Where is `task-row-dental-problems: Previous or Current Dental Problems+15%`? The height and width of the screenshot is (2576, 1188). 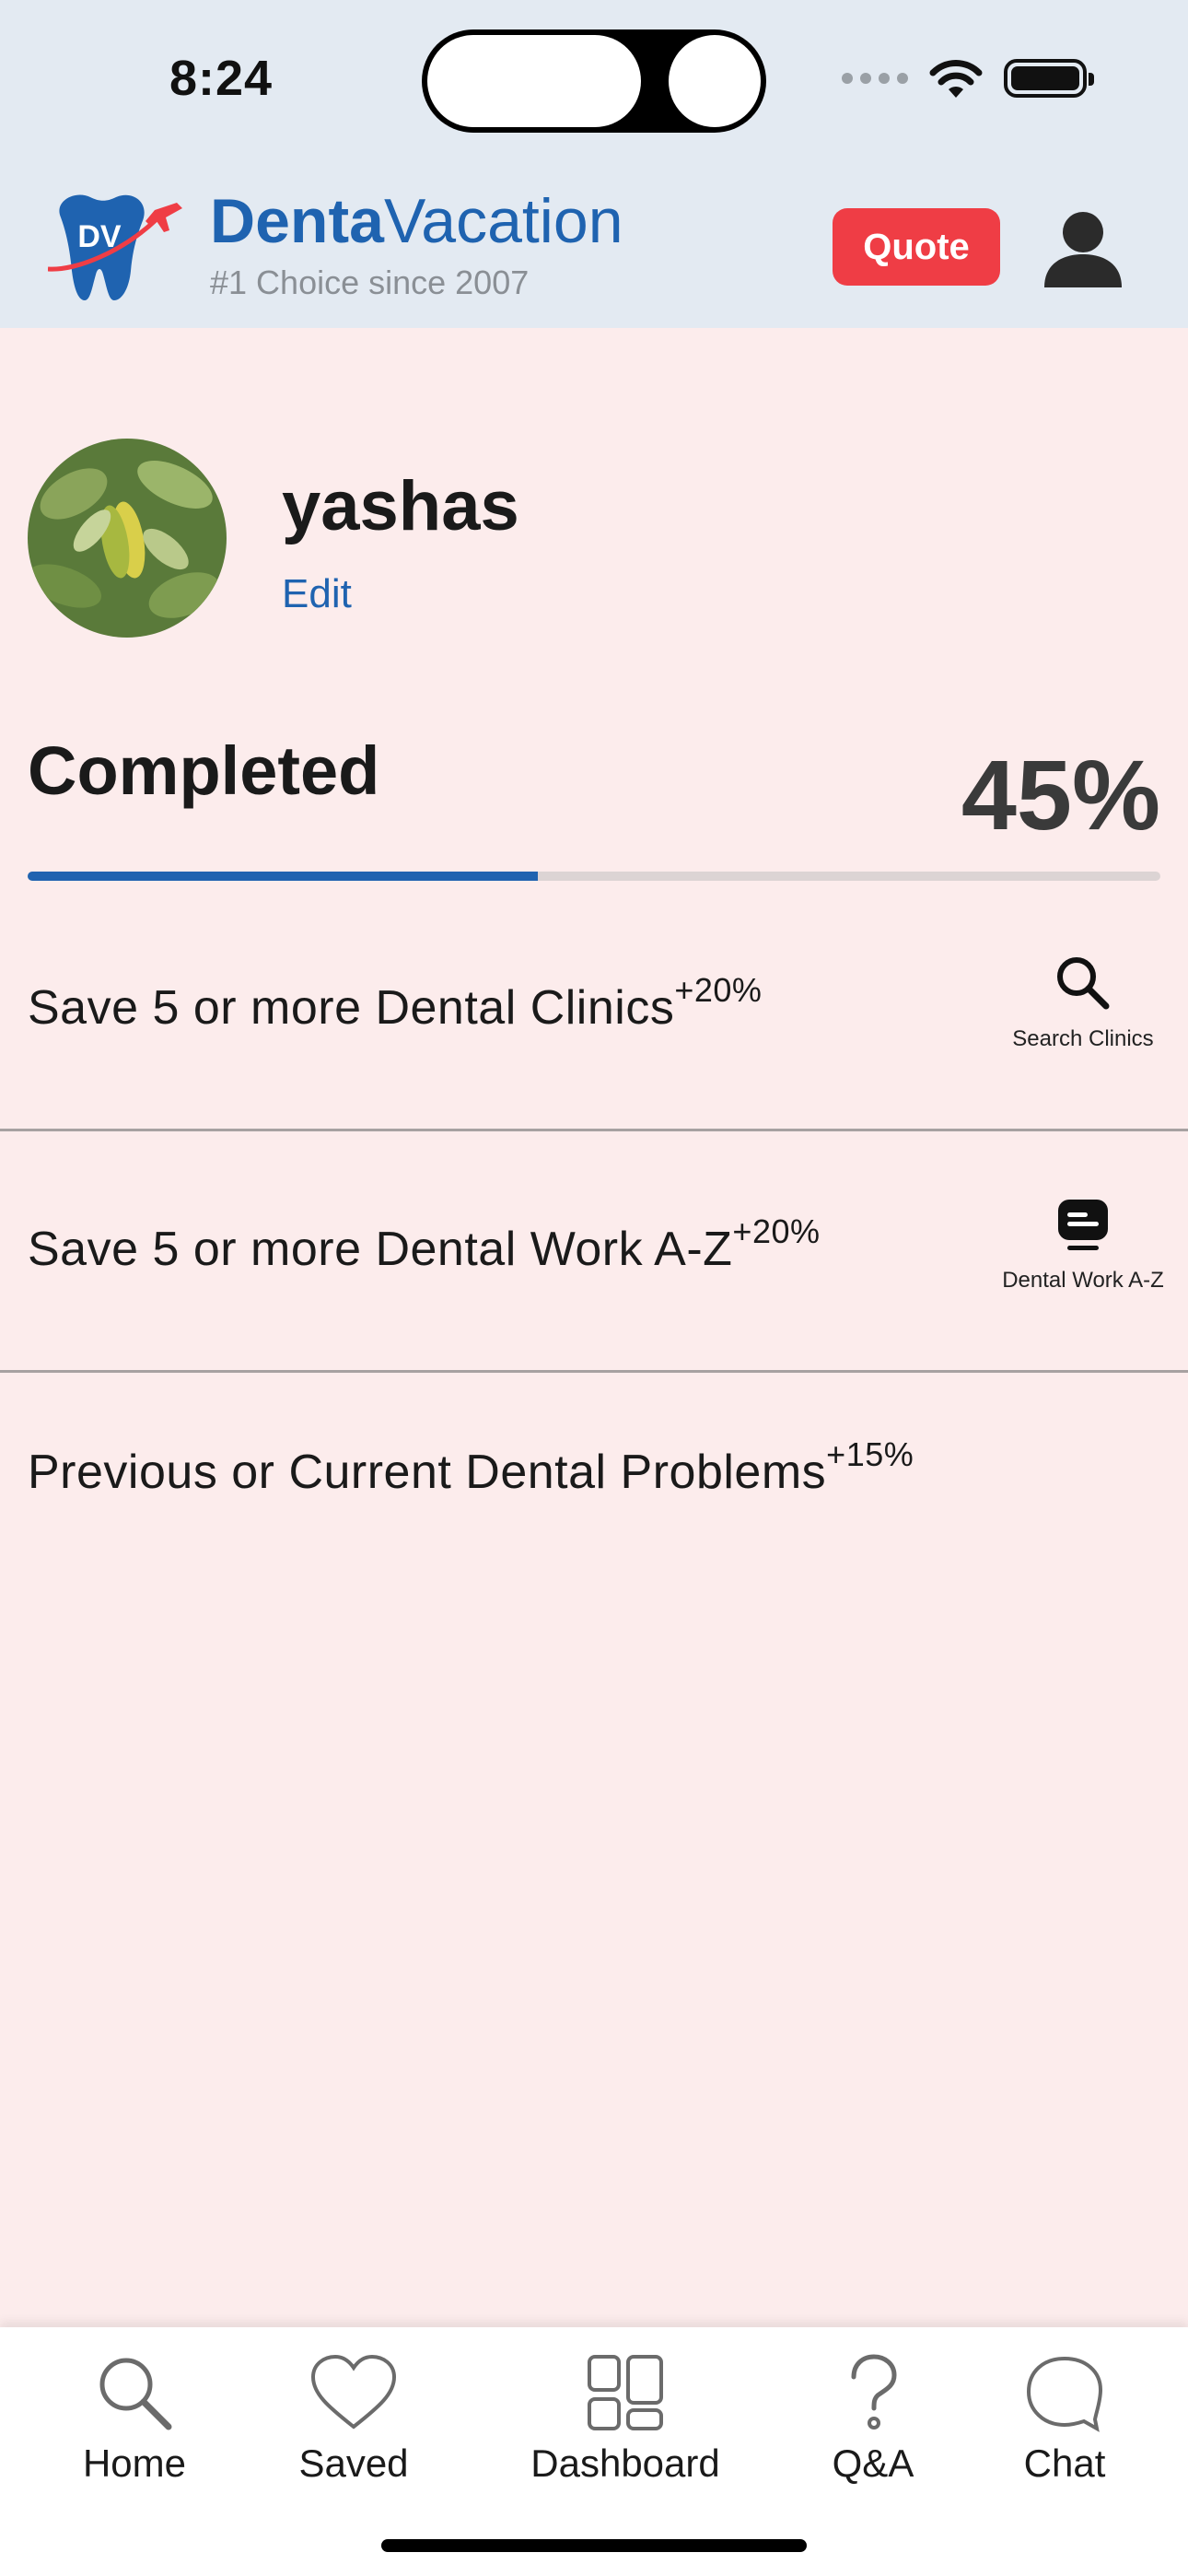 task-row-dental-problems: Previous or Current Dental Problems+15% is located at coordinates (471, 1467).